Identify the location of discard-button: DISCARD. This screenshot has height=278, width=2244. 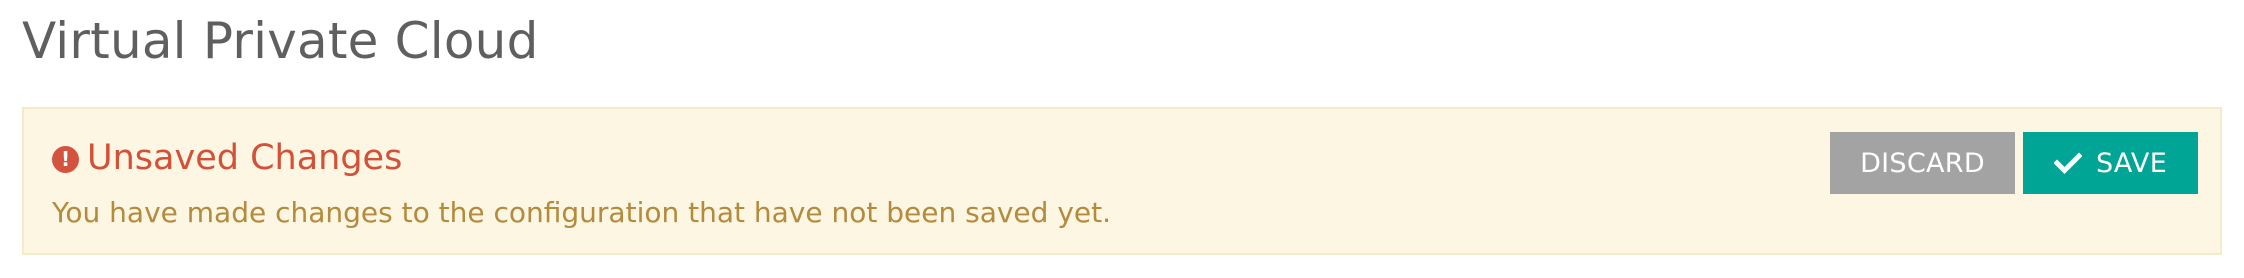
(1922, 163).